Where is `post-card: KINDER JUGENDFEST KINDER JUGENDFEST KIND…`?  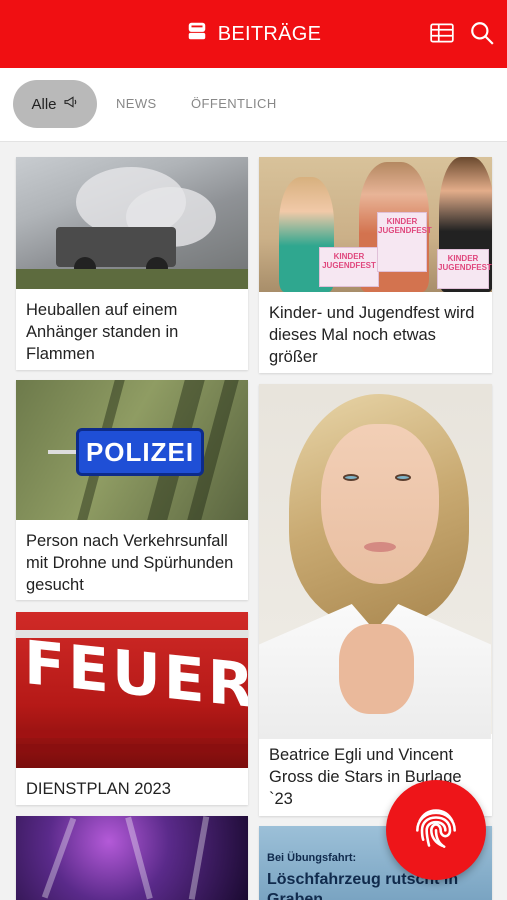 post-card: KINDER JUGENDFEST KINDER JUGENDFEST KIND… is located at coordinates (375, 265).